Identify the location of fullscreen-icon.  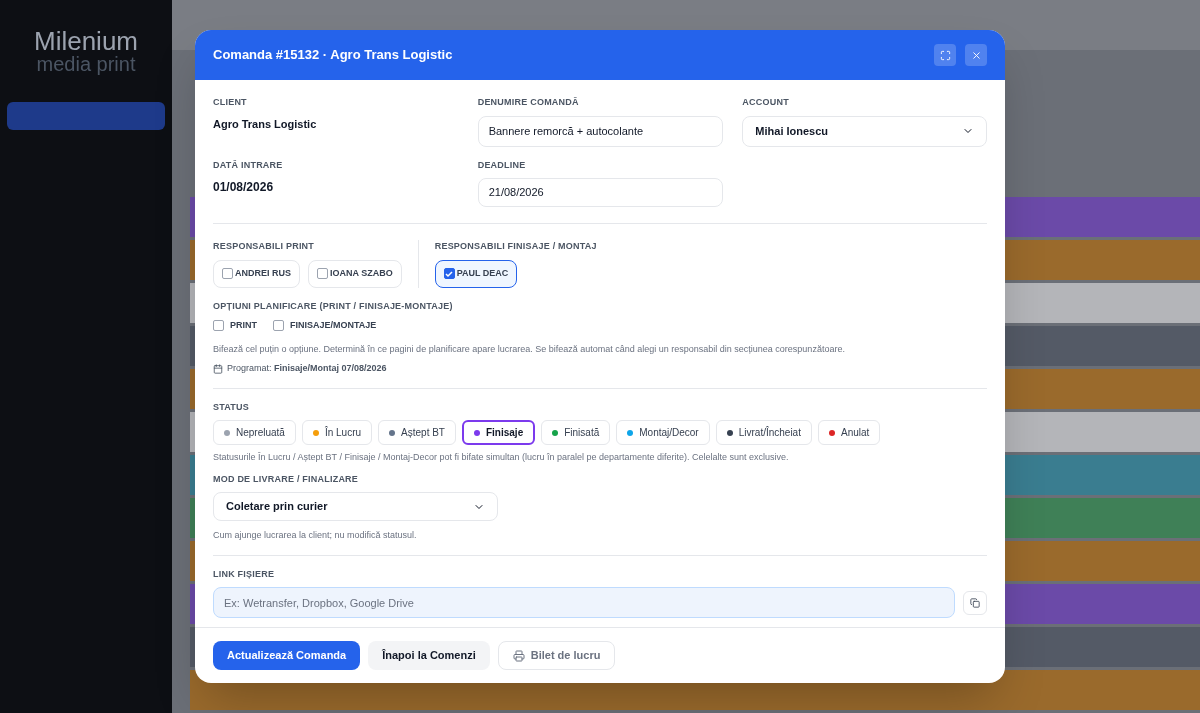
(945, 55).